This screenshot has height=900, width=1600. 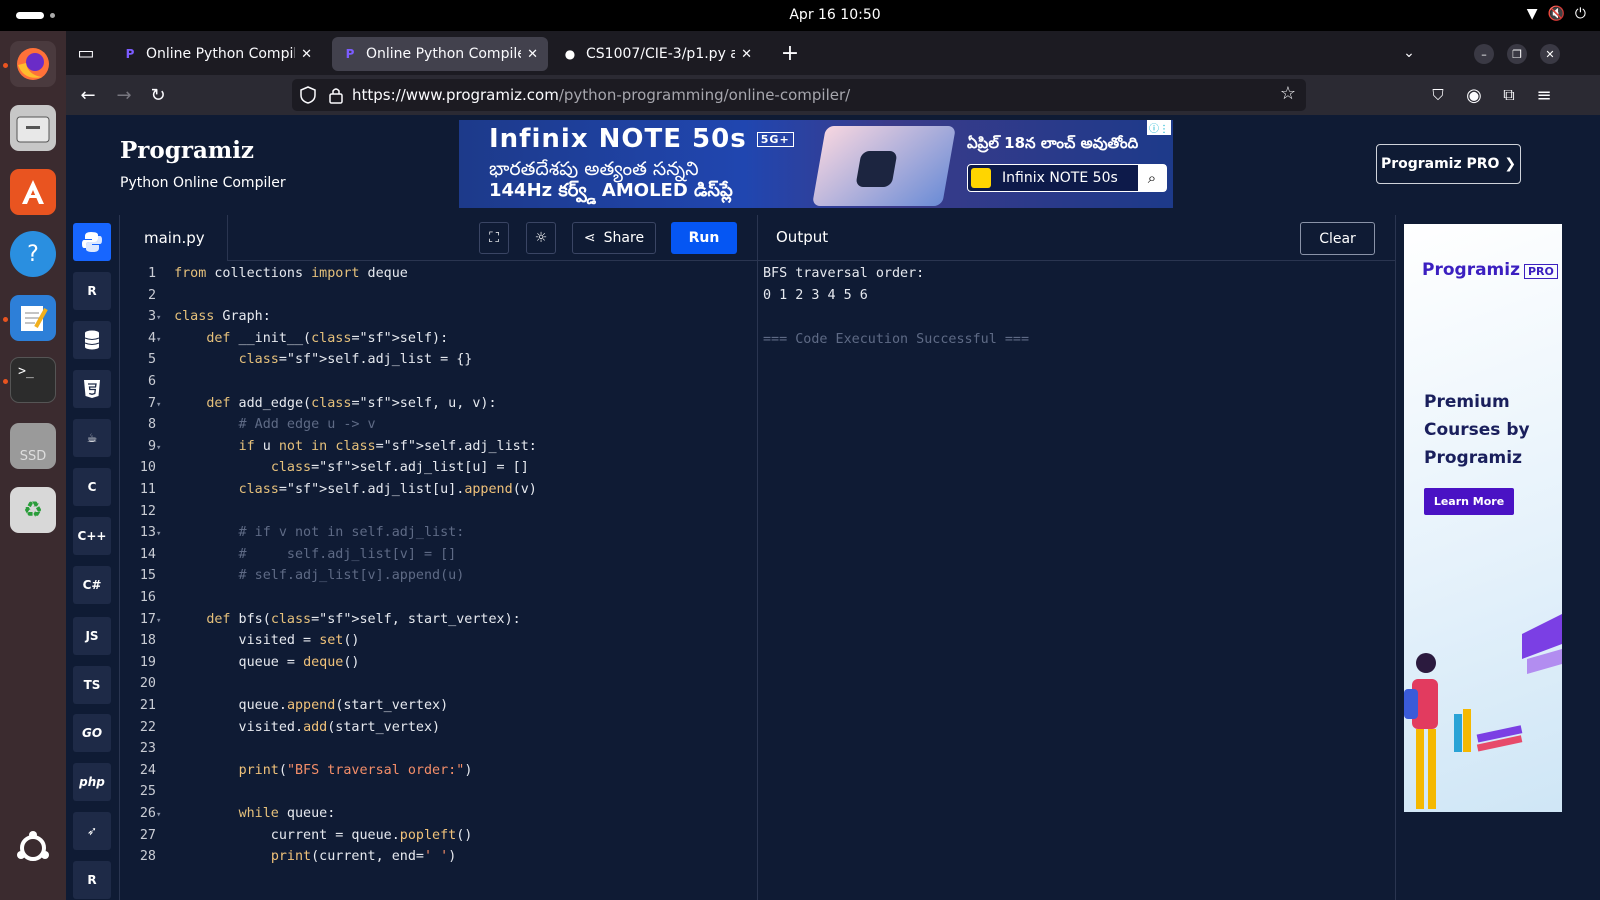 I want to click on new-tab-icon: +, so click(x=790, y=53).